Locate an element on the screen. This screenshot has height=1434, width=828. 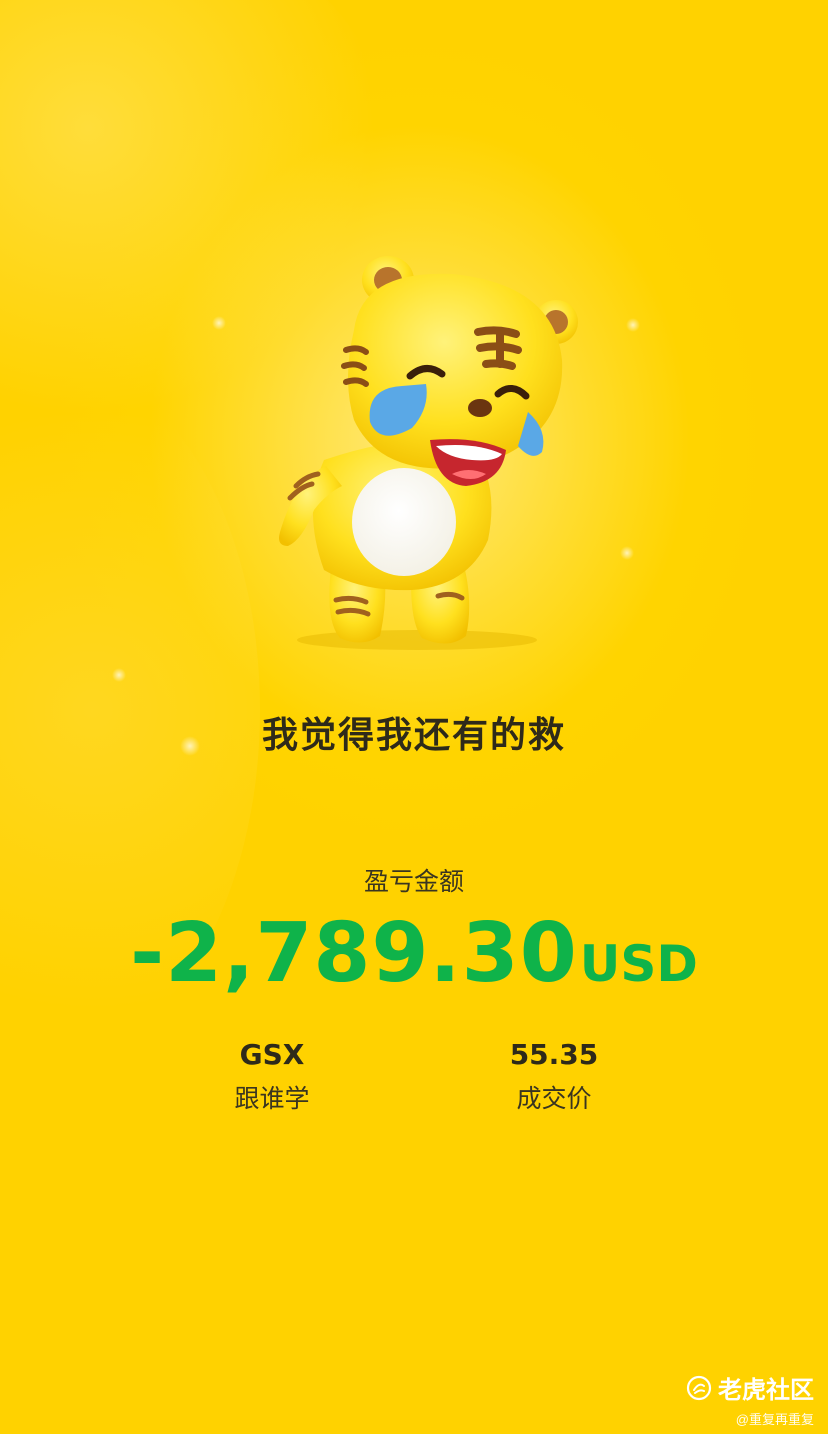
price-label: 成交价 is located at coordinates (554, 1099).